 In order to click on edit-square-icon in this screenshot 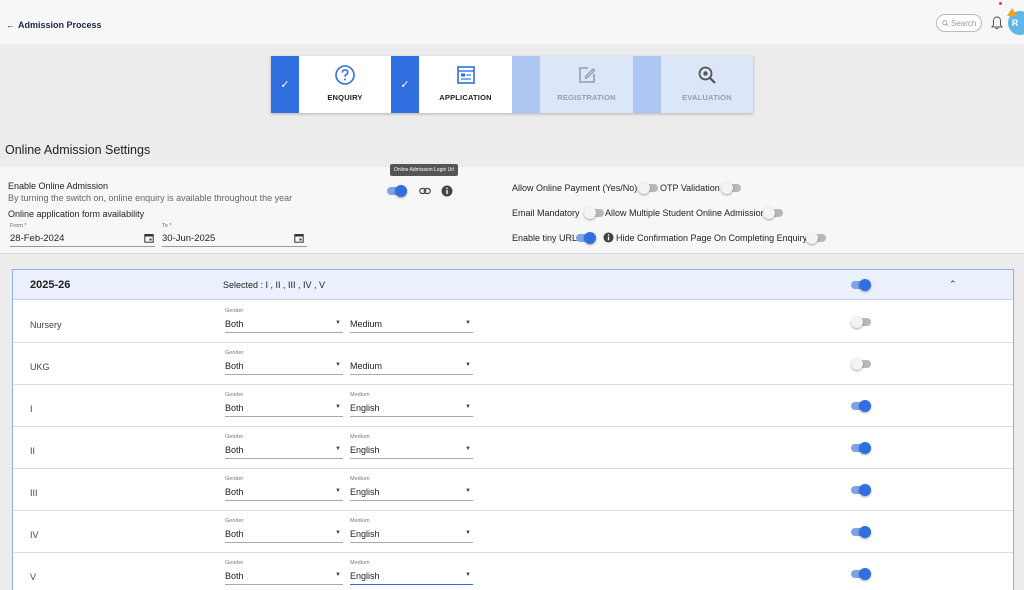, I will do `click(586, 75)`.